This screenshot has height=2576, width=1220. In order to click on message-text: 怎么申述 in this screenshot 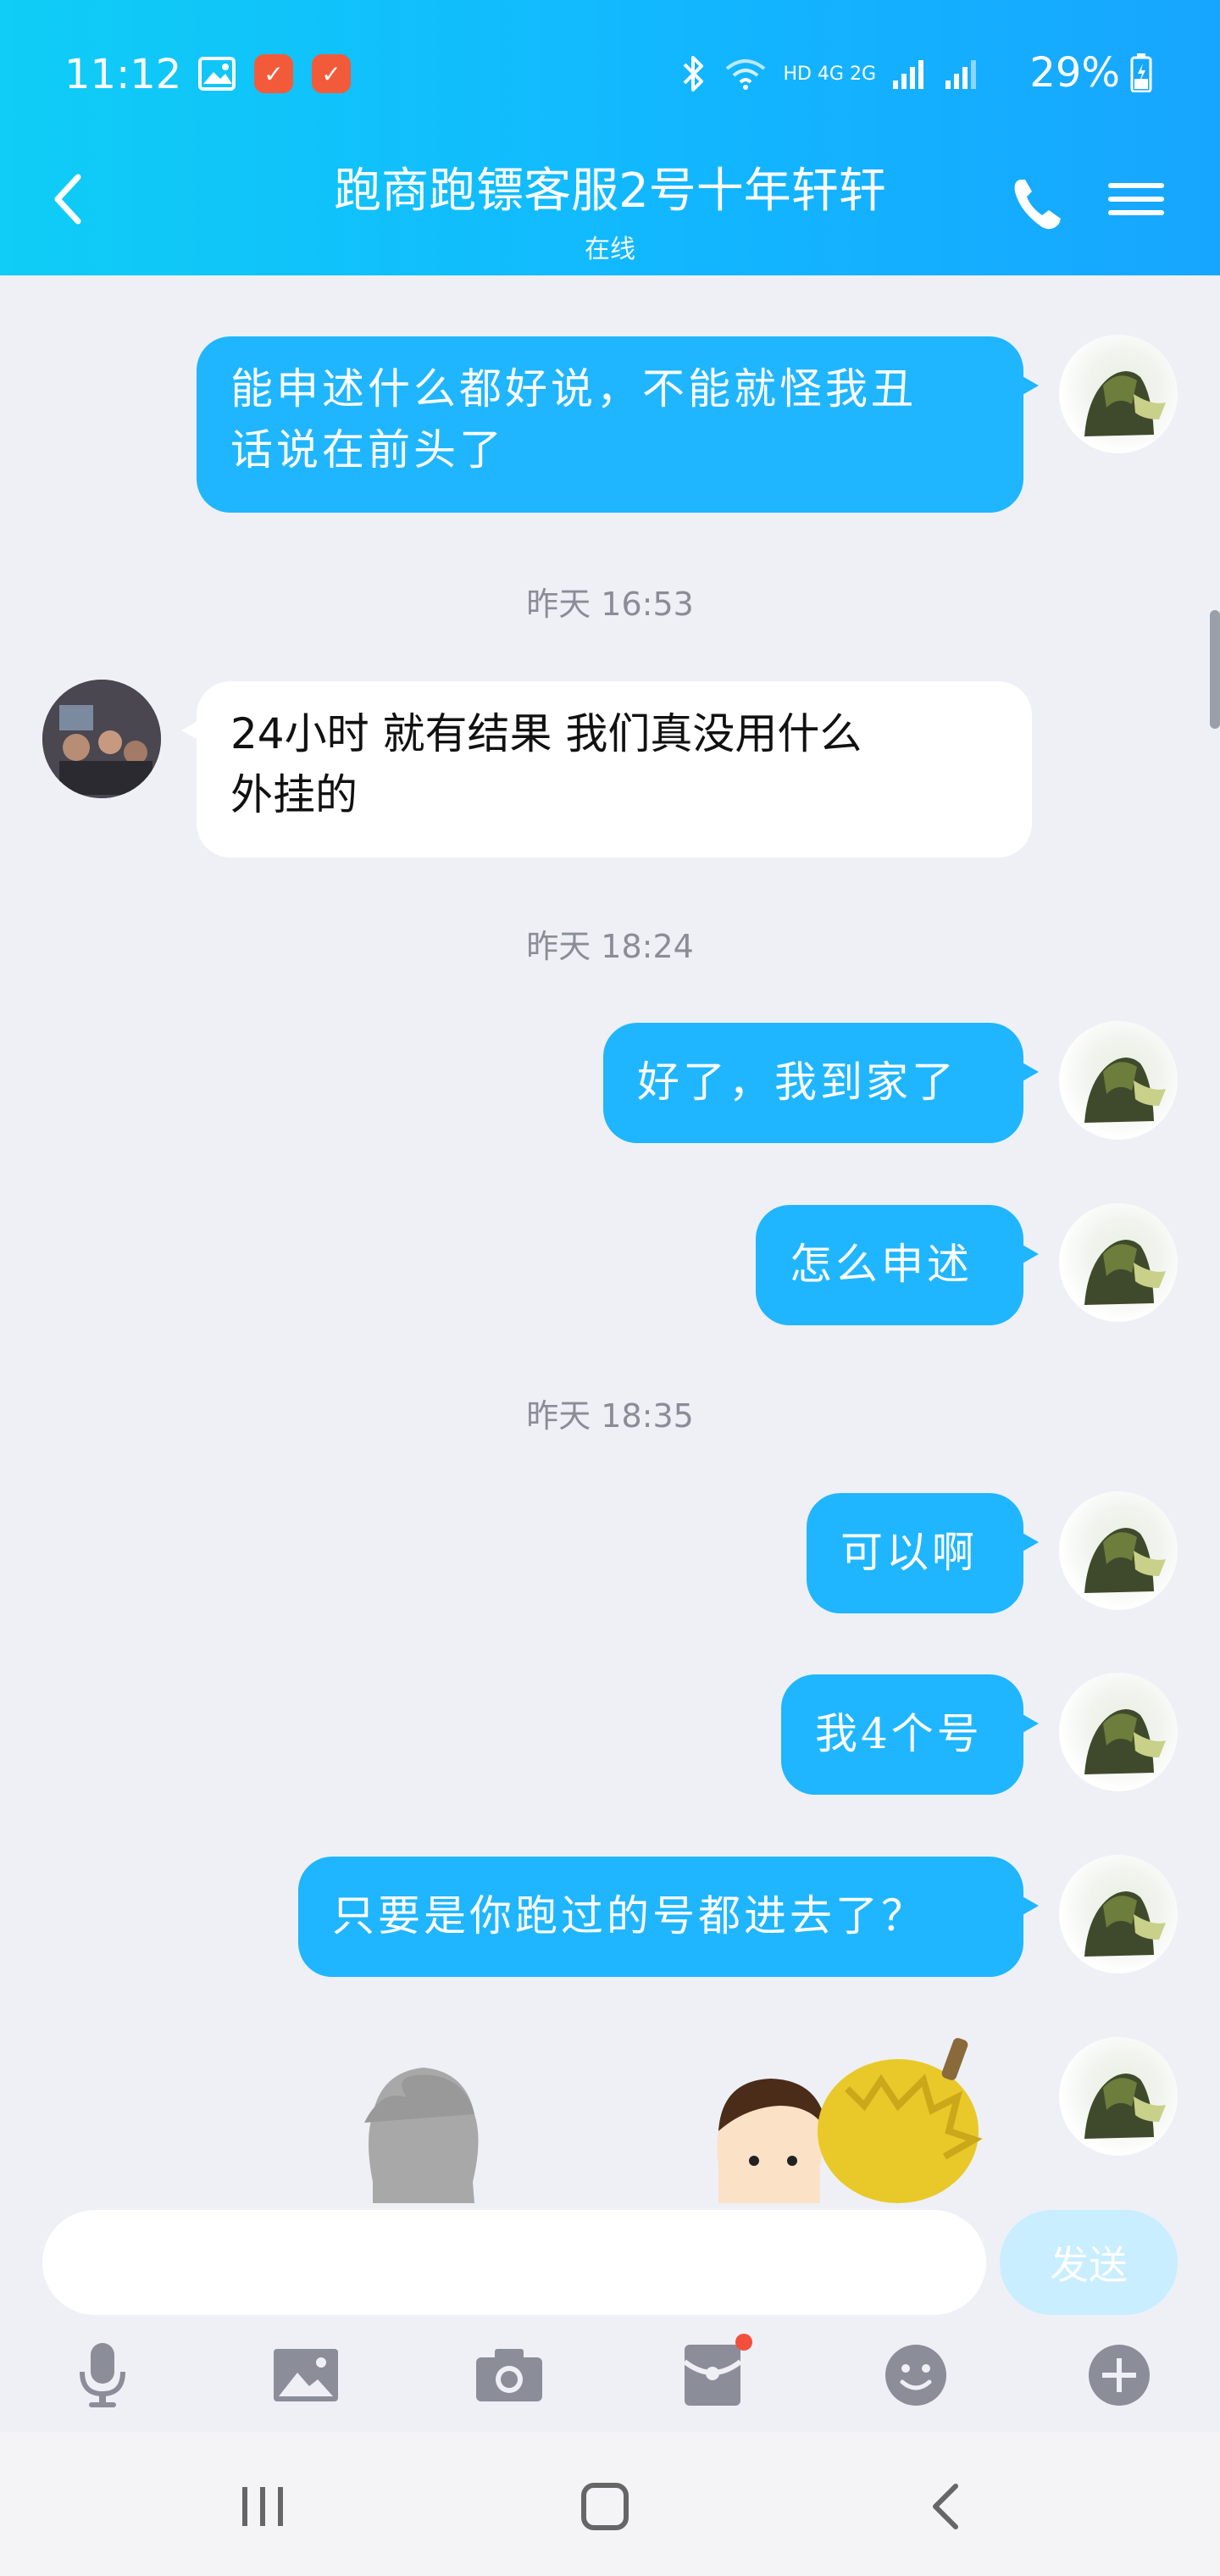, I will do `click(881, 1264)`.